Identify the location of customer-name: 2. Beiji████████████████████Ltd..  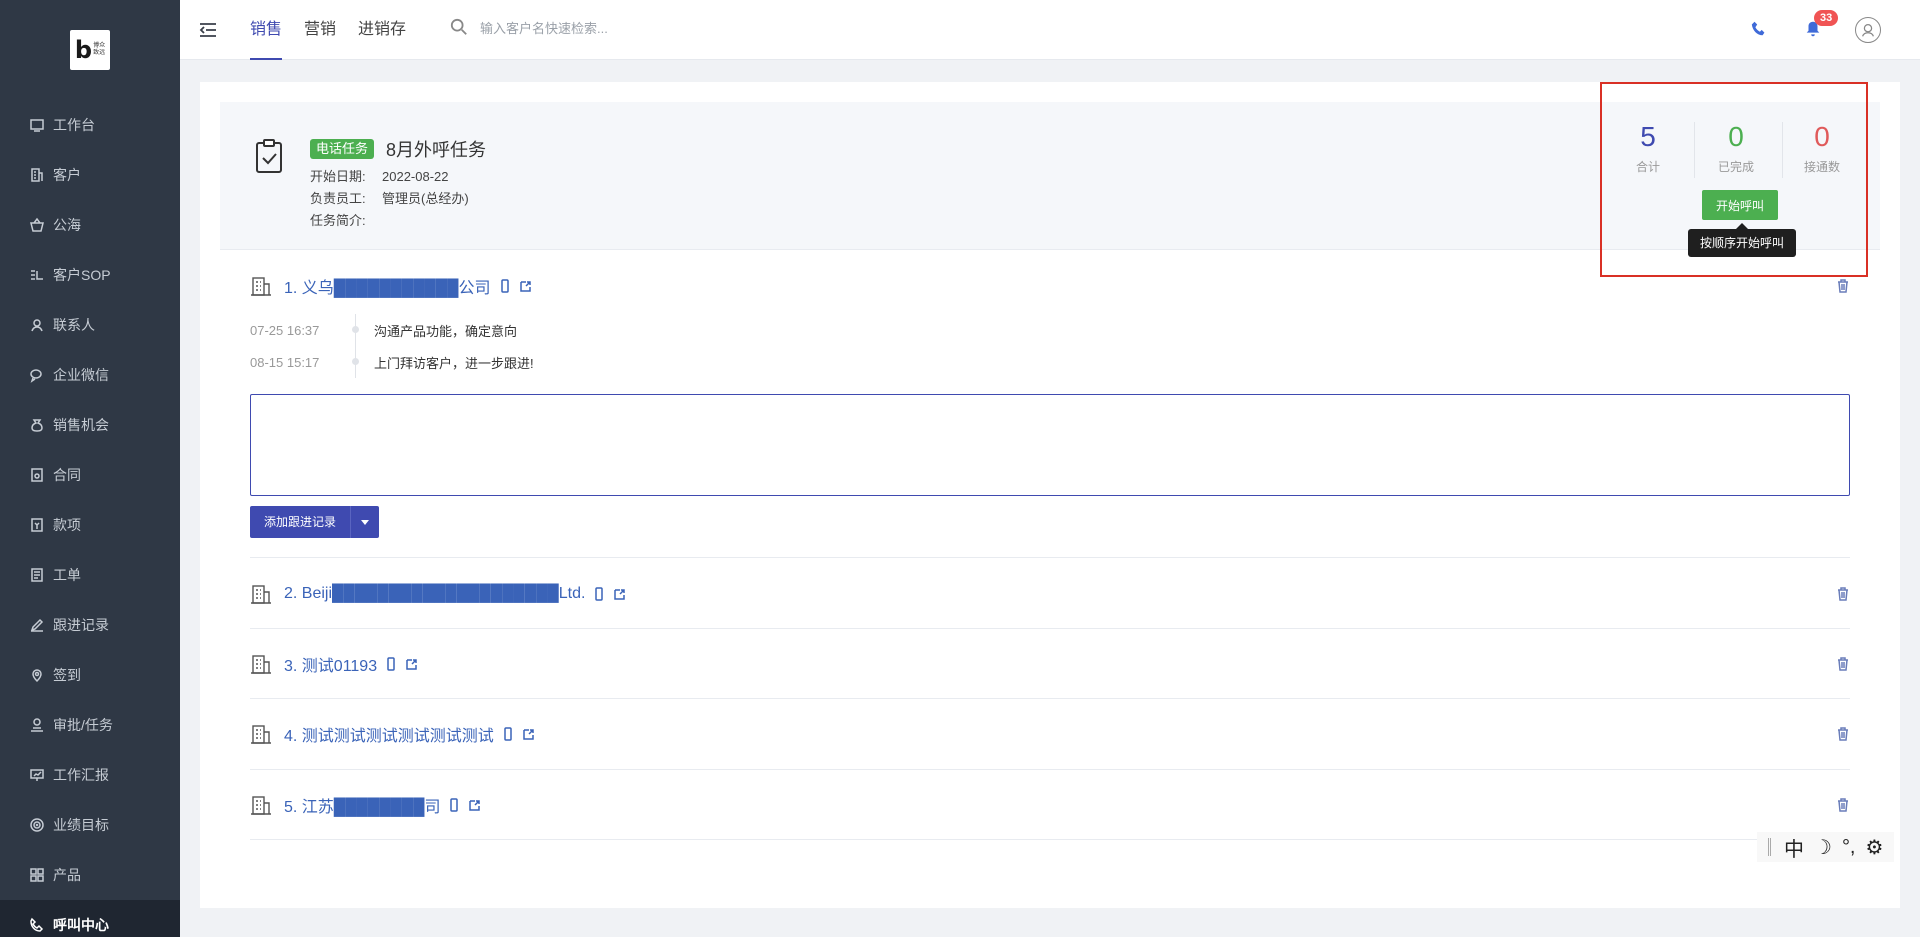
(434, 594).